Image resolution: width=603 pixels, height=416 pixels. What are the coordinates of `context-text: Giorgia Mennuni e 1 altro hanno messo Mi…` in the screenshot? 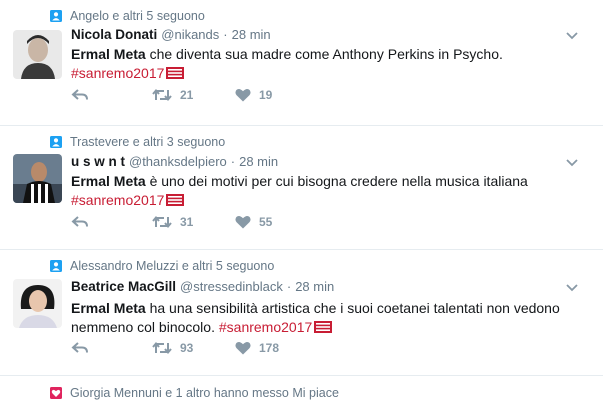 It's located at (204, 393).